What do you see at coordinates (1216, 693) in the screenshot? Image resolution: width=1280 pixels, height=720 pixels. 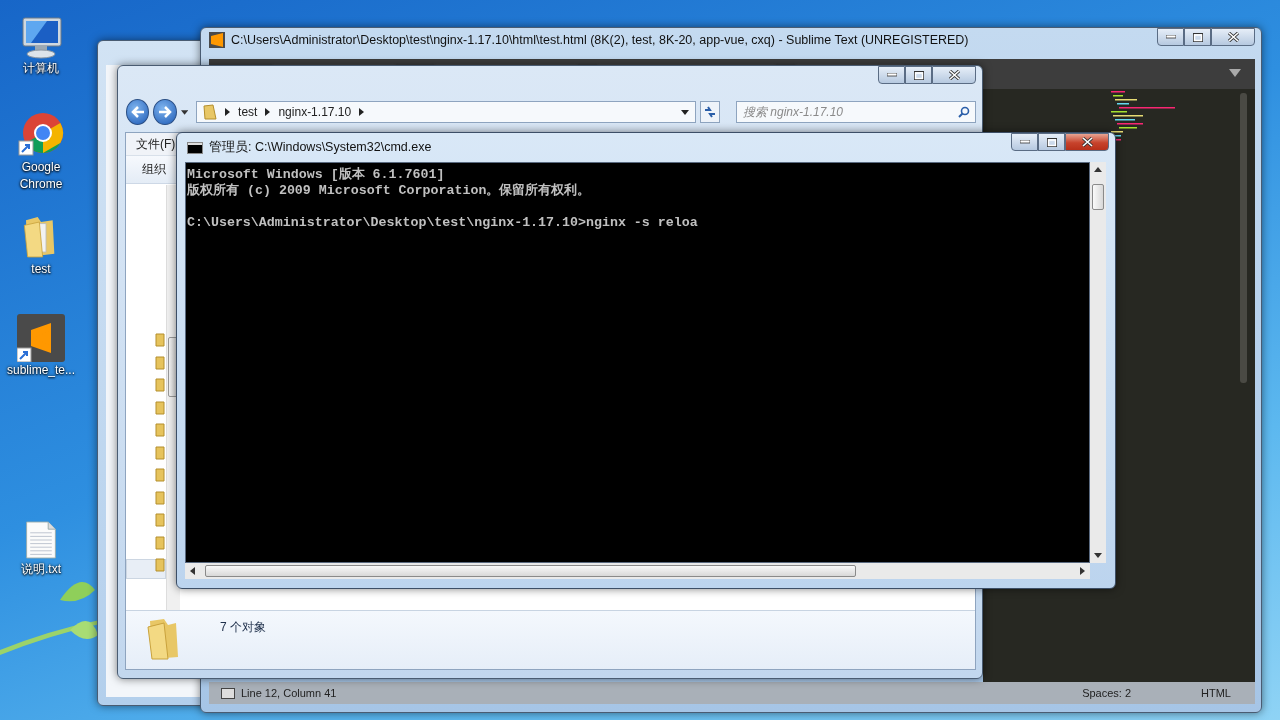 I see `syntax-setting: HTML` at bounding box center [1216, 693].